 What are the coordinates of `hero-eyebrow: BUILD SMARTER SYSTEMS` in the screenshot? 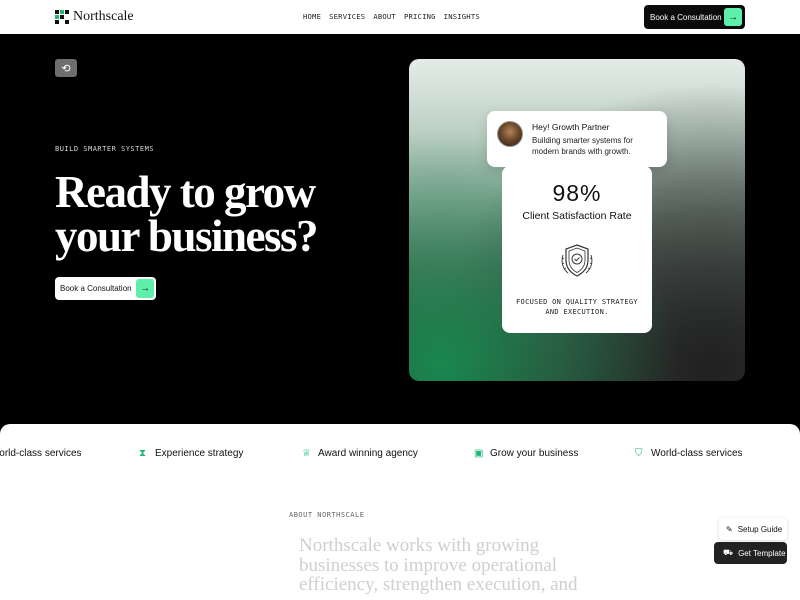 It's located at (105, 149).